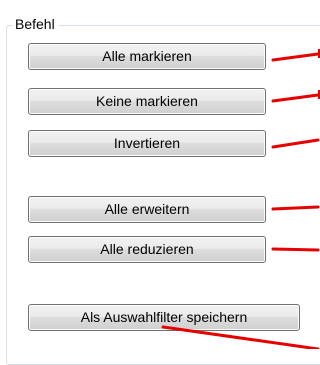 Image resolution: width=320 pixels, height=365 pixels. What do you see at coordinates (147, 101) in the screenshot?
I see `select-none-button: Keine markieren` at bounding box center [147, 101].